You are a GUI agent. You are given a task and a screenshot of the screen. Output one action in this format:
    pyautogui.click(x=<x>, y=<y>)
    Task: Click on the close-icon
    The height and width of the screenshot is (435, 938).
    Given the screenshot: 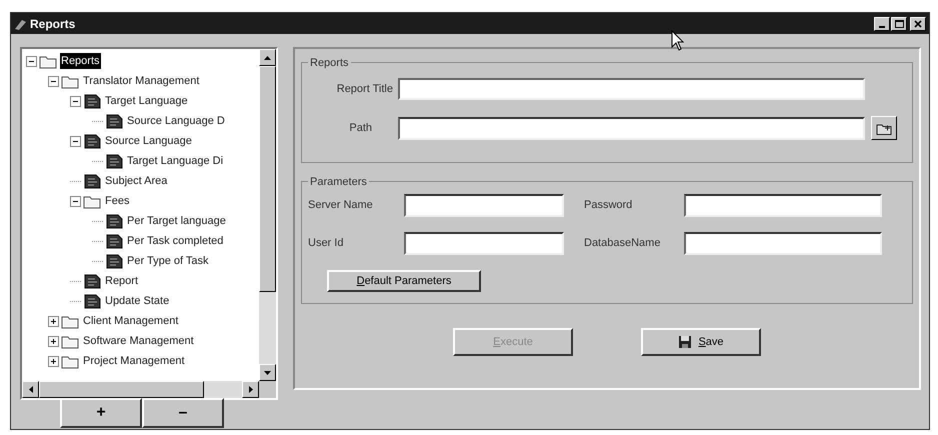 What is the action you would take?
    pyautogui.click(x=918, y=24)
    